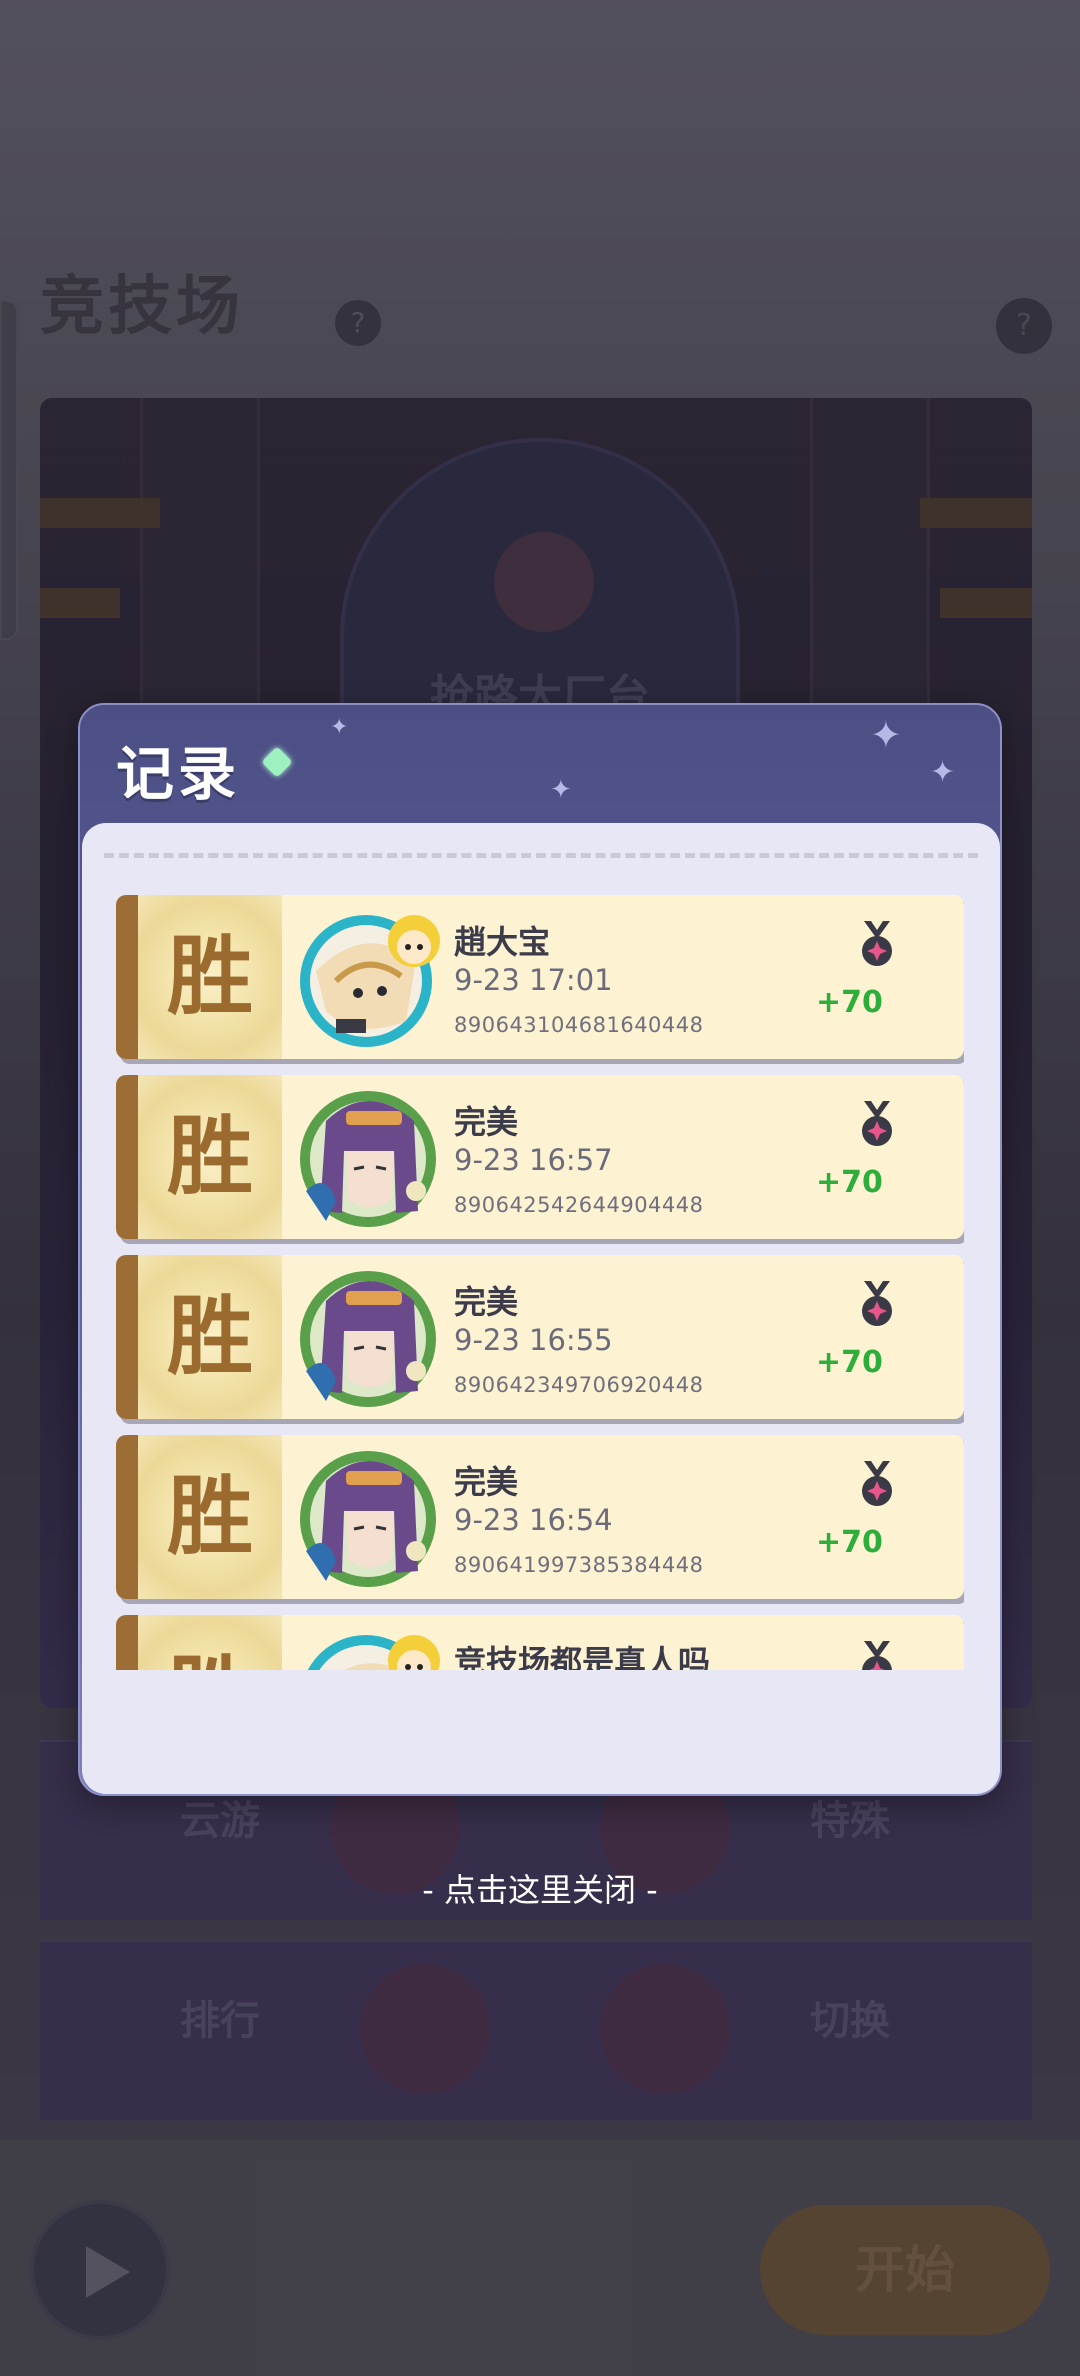  What do you see at coordinates (540, 1642) in the screenshot?
I see `record-card: 胜 竞技场都是真人吗` at bounding box center [540, 1642].